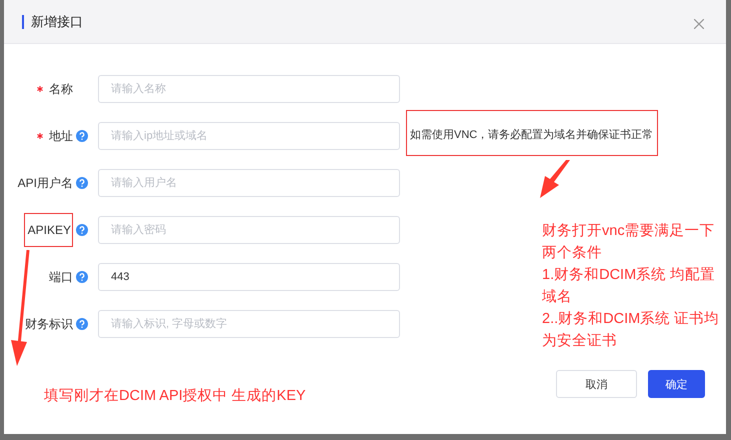 Image resolution: width=731 pixels, height=440 pixels. What do you see at coordinates (249, 324) in the screenshot?
I see `input-field: 请输入标识, 字母或数字` at bounding box center [249, 324].